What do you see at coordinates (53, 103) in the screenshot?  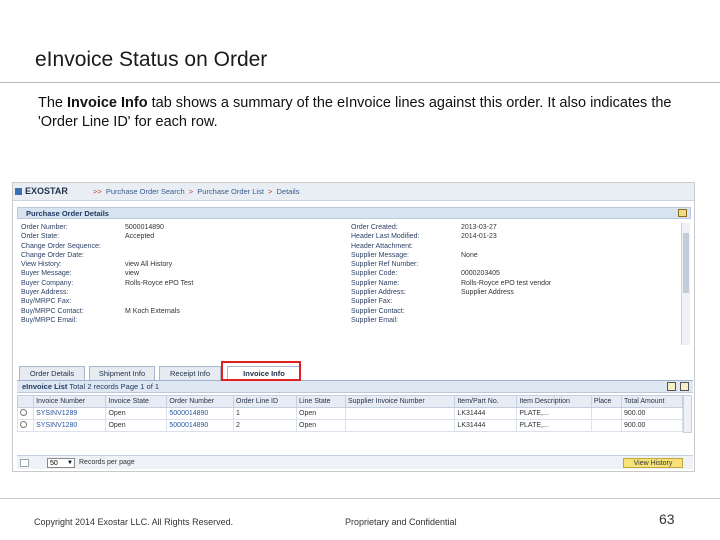 I see `intro-prefix: The` at bounding box center [53, 103].